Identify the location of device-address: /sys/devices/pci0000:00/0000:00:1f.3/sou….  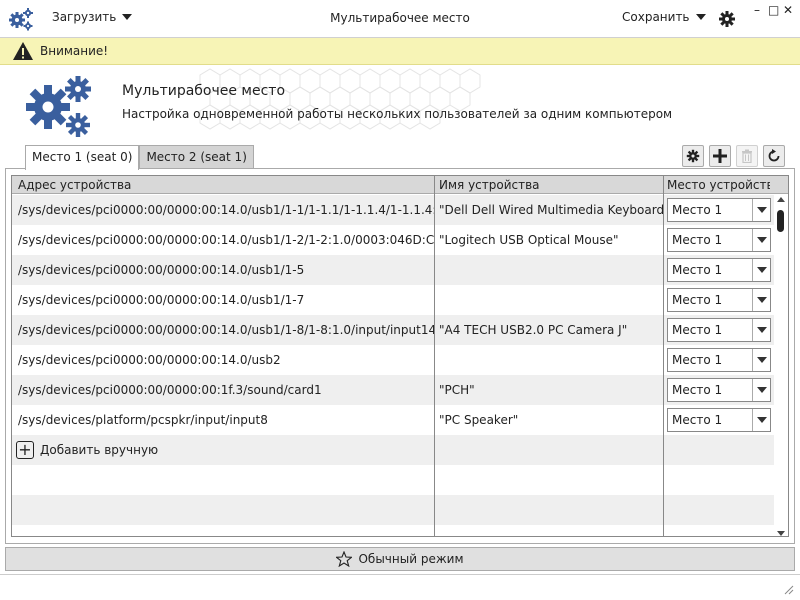
(170, 390).